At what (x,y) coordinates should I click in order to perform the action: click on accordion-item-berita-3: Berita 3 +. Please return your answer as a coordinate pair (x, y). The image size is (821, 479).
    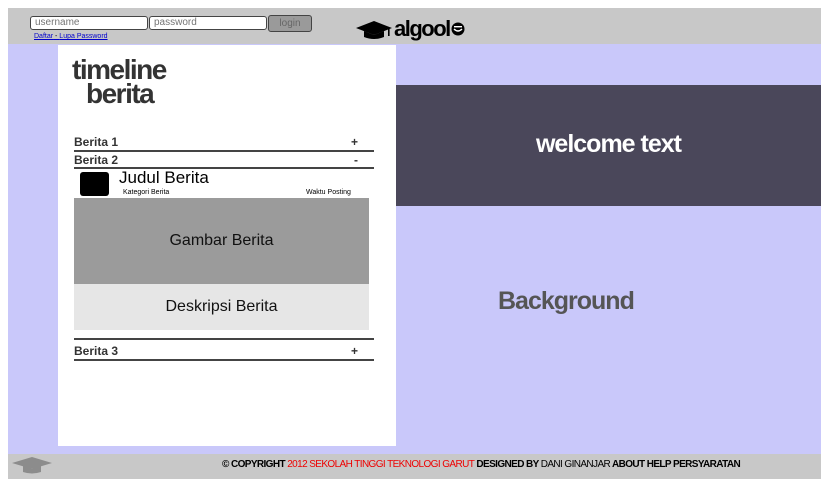
    Looking at the image, I should click on (224, 351).